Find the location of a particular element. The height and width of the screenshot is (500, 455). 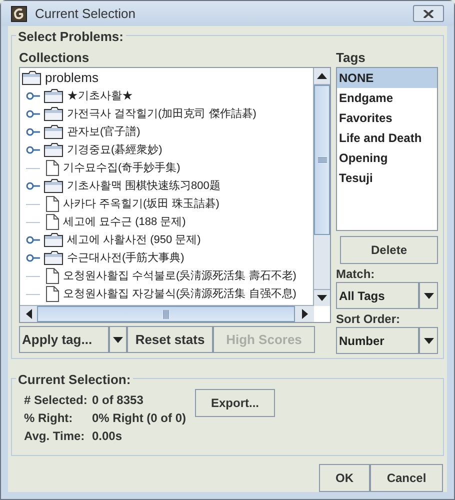

app-logo-icon is located at coordinates (19, 14).